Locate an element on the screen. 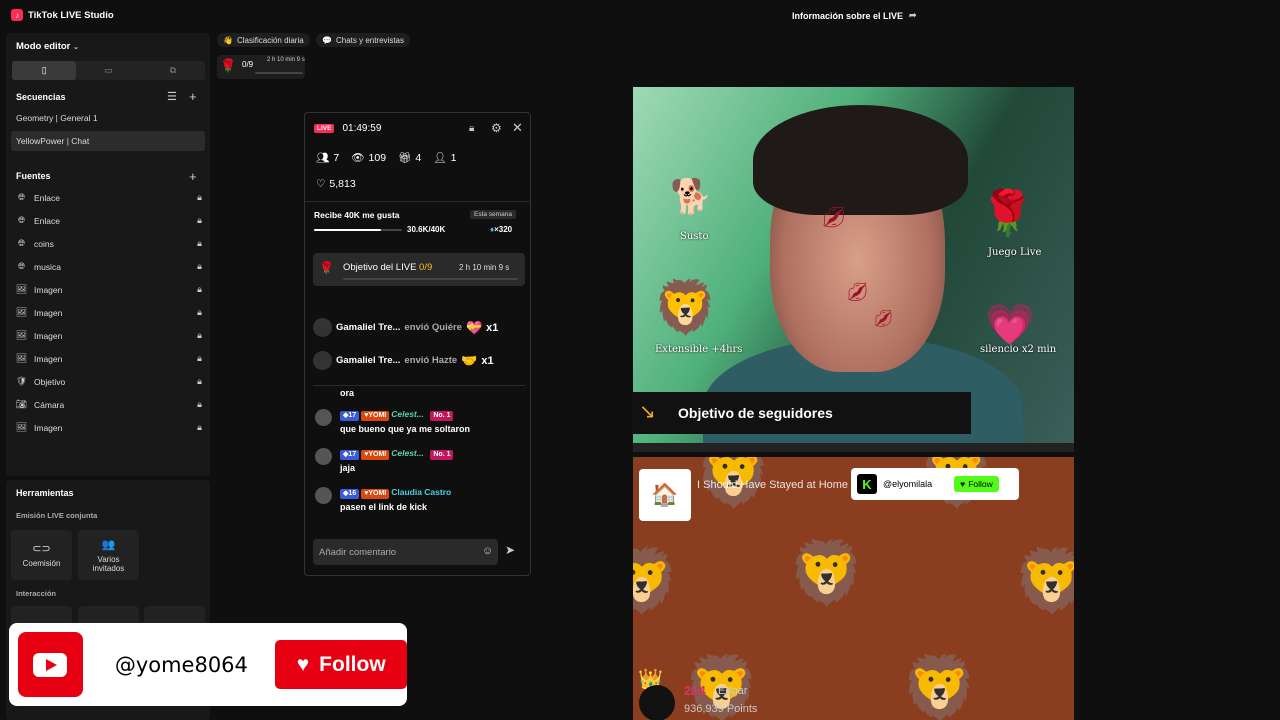  likes-goal-reward: ♦×320 is located at coordinates (501, 229).